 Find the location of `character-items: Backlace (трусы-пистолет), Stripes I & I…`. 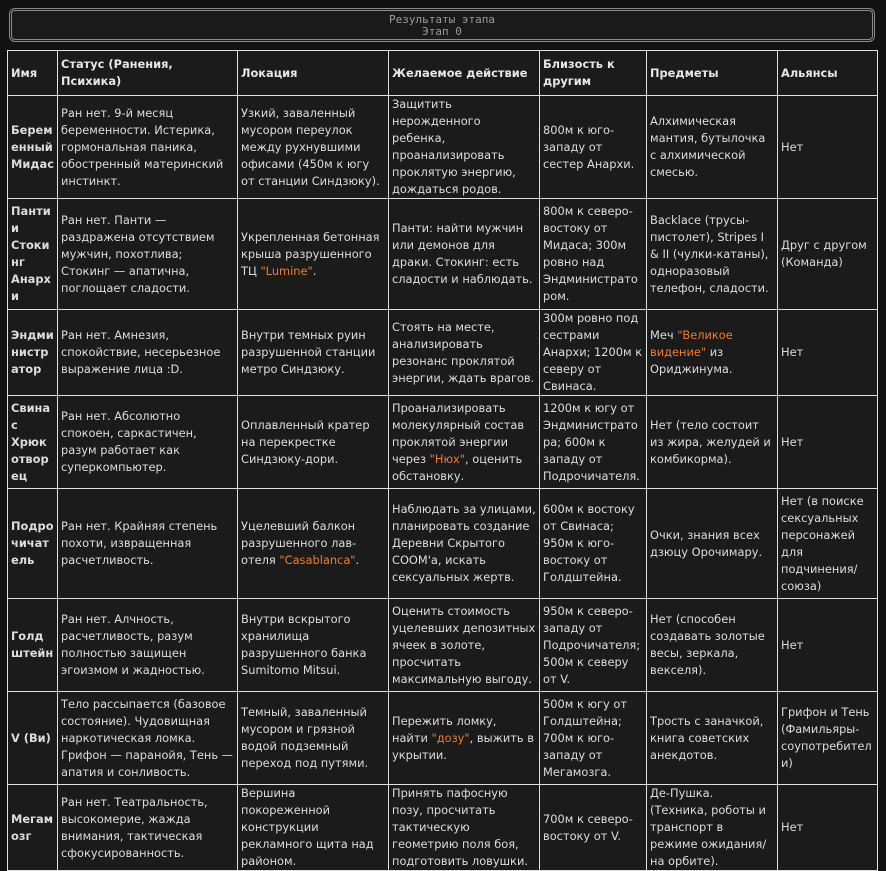

character-items: Backlace (трусы-пистолет), Stripes I & I… is located at coordinates (712, 254).